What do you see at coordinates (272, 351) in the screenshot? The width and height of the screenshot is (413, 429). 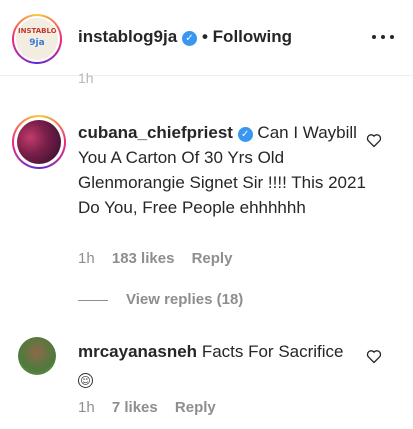 I see `comment-text: Facts For Sacrifice` at bounding box center [272, 351].